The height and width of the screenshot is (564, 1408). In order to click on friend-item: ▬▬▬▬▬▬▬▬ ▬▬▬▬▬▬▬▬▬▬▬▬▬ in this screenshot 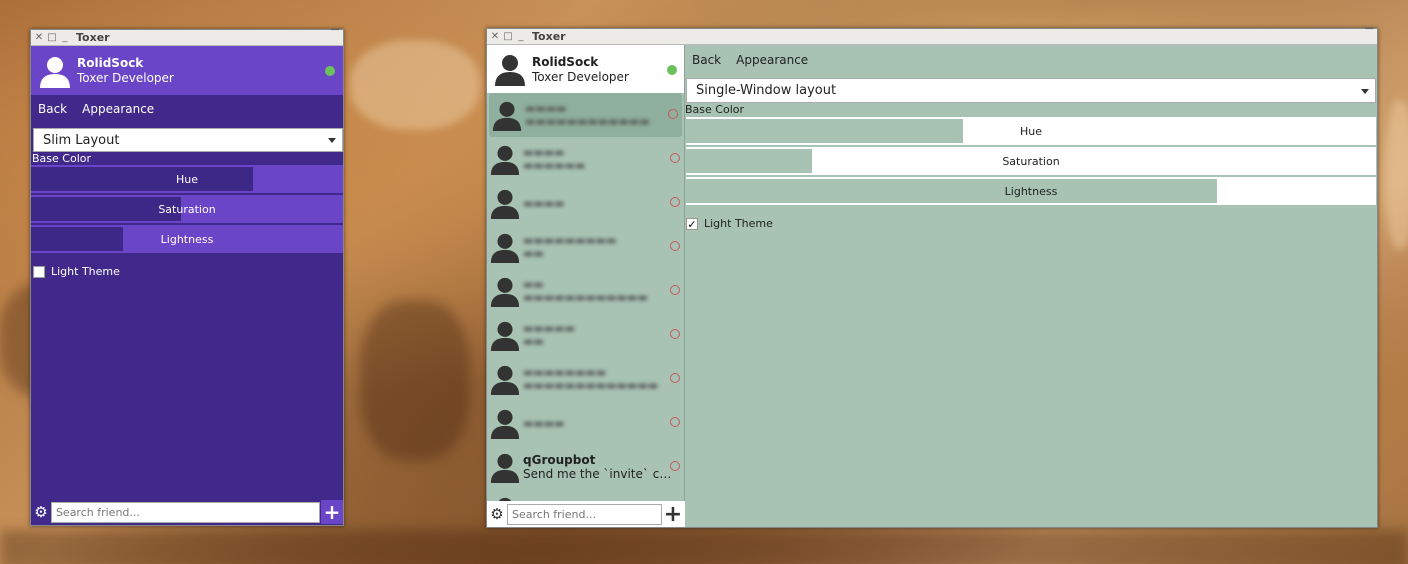, I will do `click(585, 379)`.